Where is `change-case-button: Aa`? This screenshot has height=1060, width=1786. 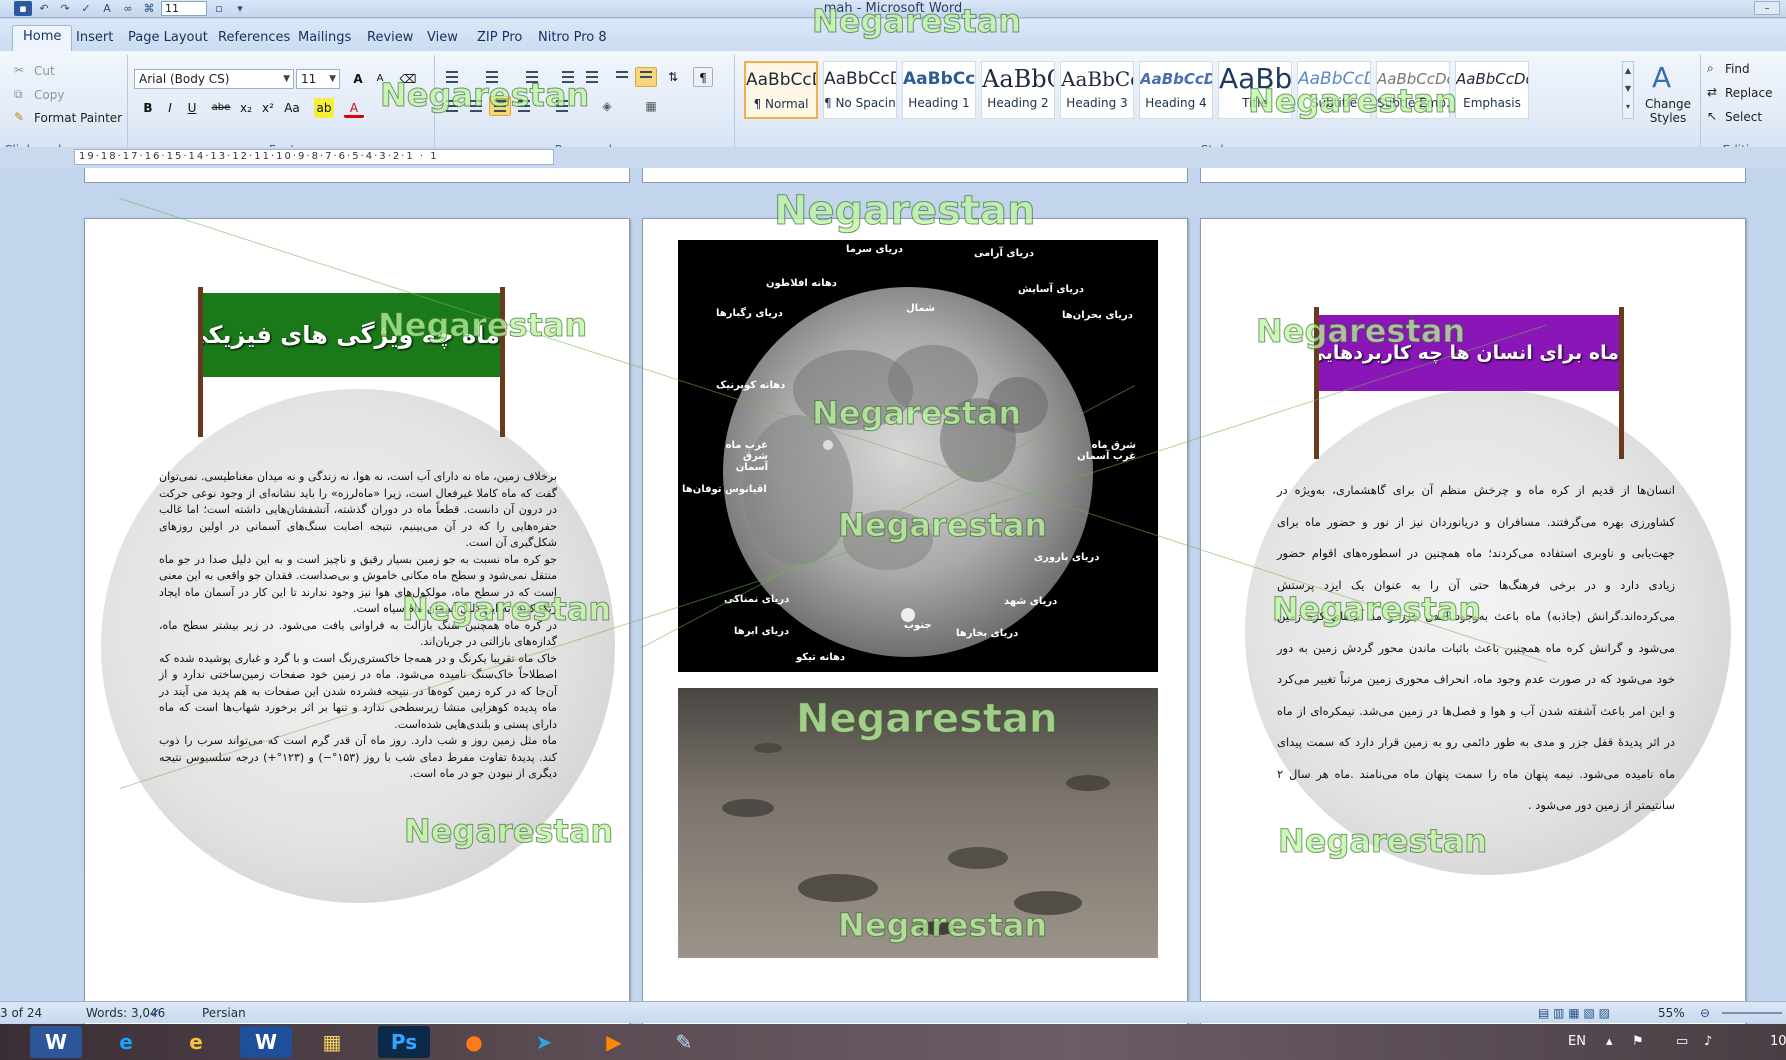
change-case-button: Aa is located at coordinates (292, 108).